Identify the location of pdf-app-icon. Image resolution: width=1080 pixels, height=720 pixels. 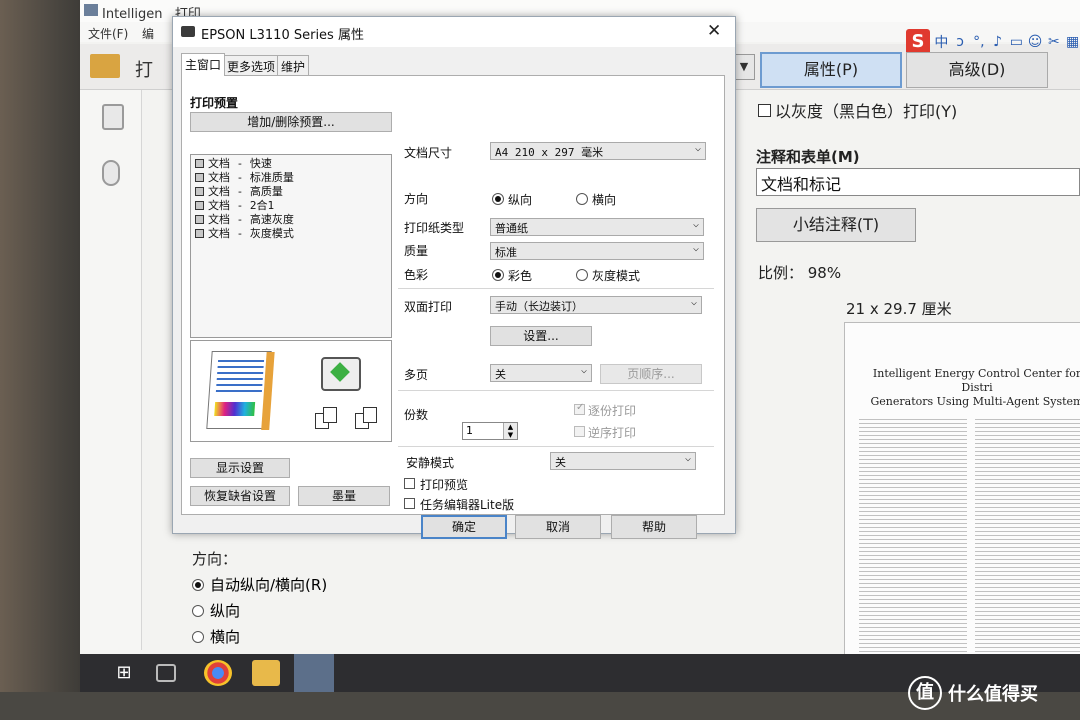
(314, 673).